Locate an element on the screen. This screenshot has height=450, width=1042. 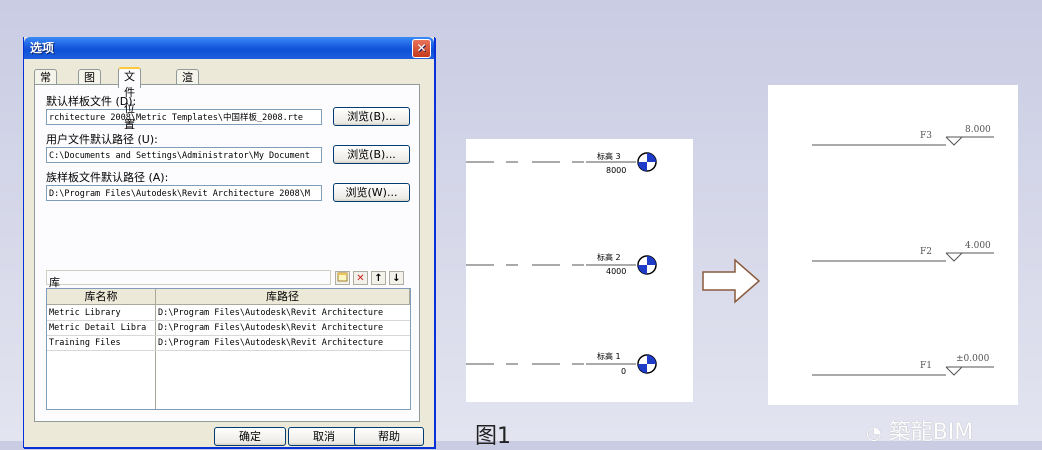
level-2-line is located at coordinates (561, 265).